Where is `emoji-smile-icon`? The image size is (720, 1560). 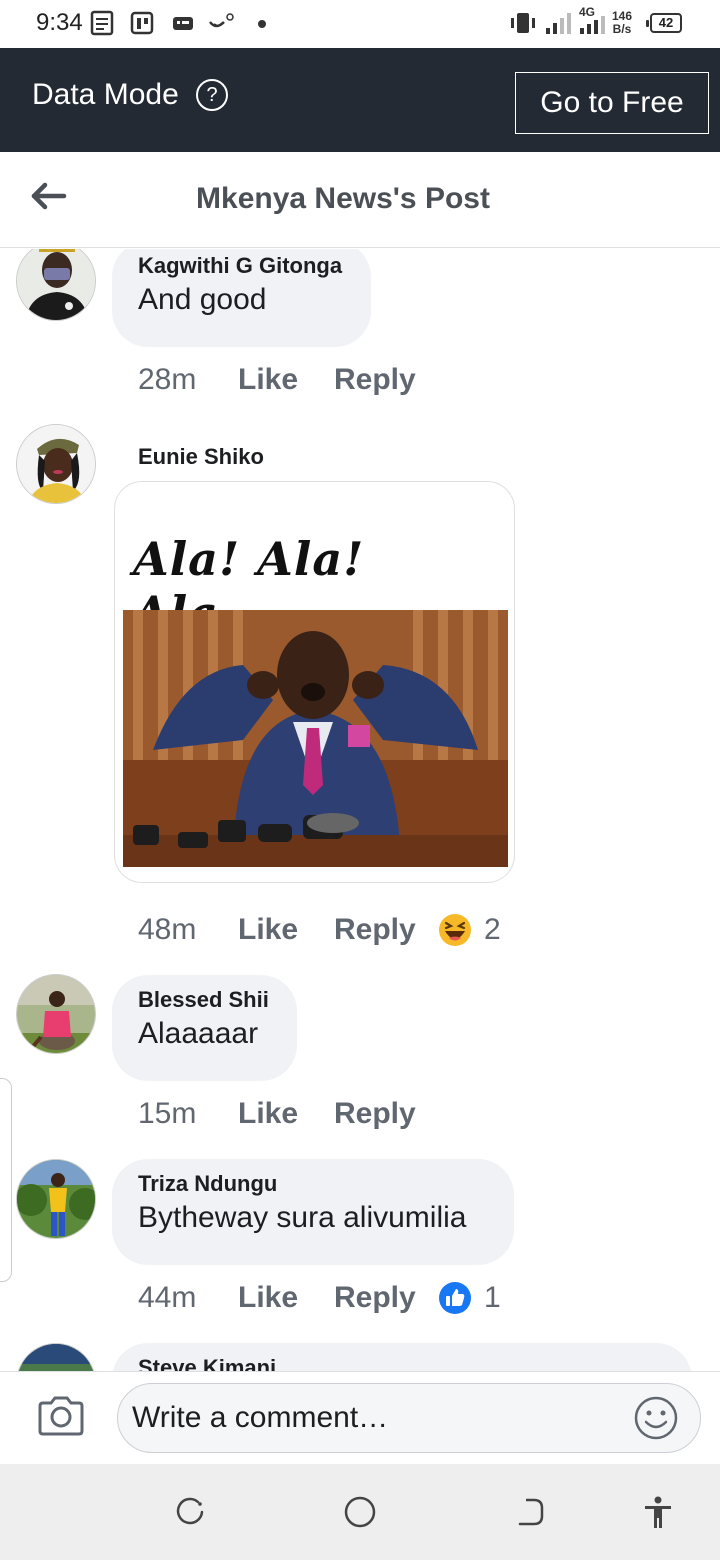
emoji-smile-icon is located at coordinates (656, 1418).